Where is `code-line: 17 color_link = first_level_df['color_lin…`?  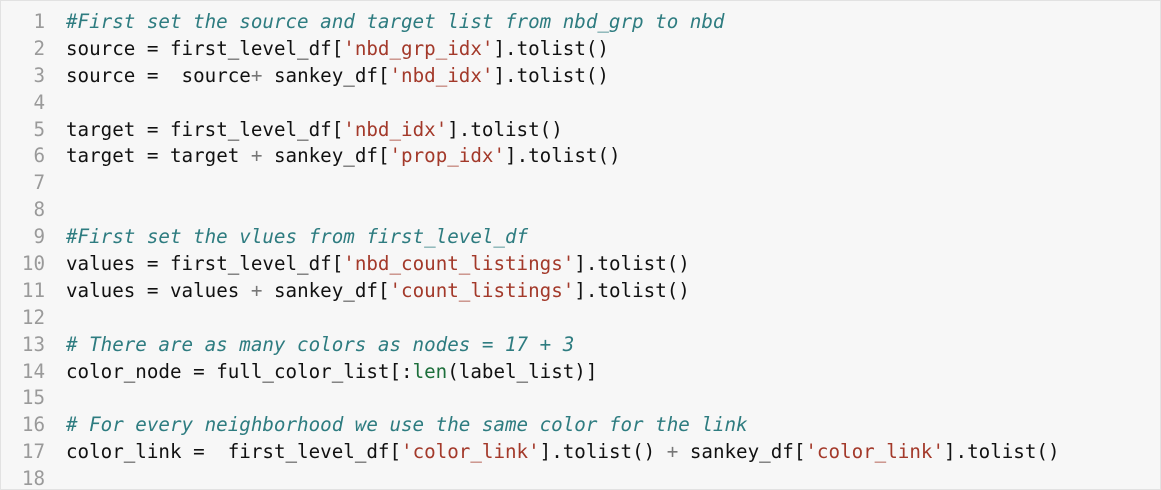
code-line: 17 color_link = first_level_df['color_lin… is located at coordinates (580, 452).